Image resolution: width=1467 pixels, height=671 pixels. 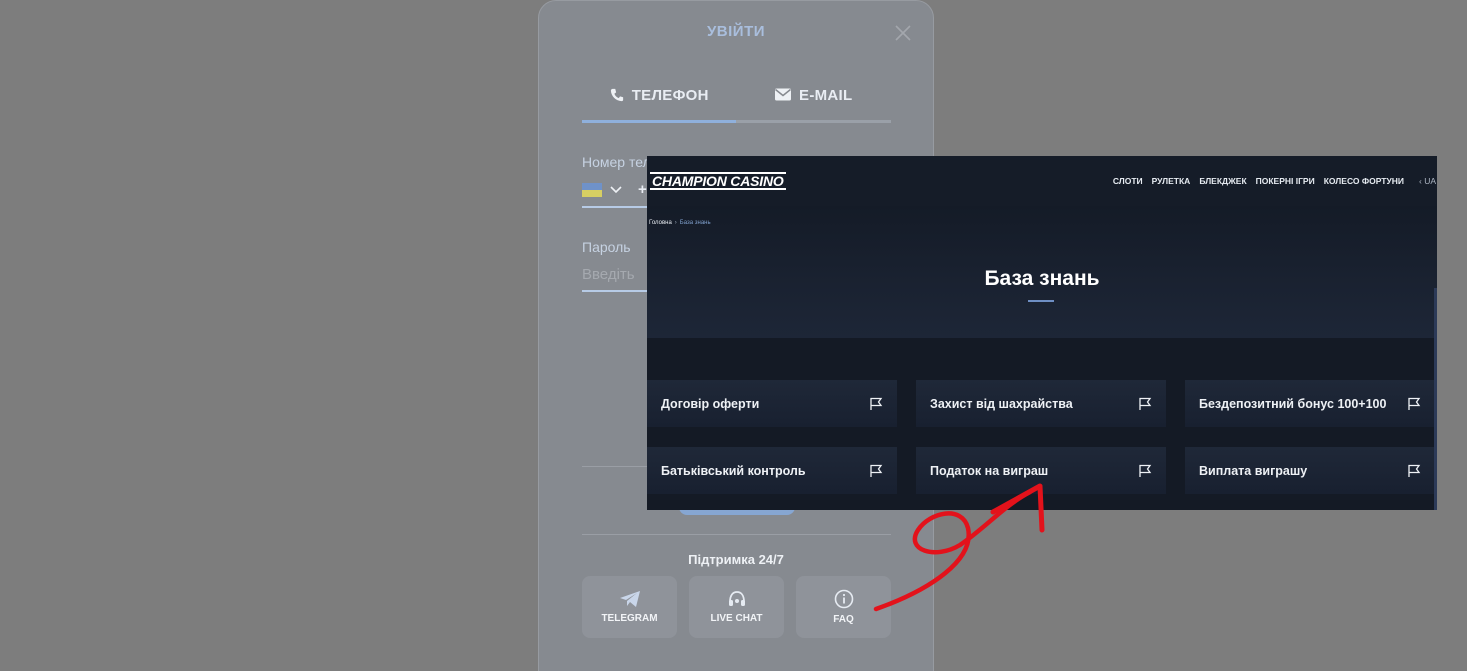 I want to click on telegram-button: TELEGRAM, so click(x=629, y=607).